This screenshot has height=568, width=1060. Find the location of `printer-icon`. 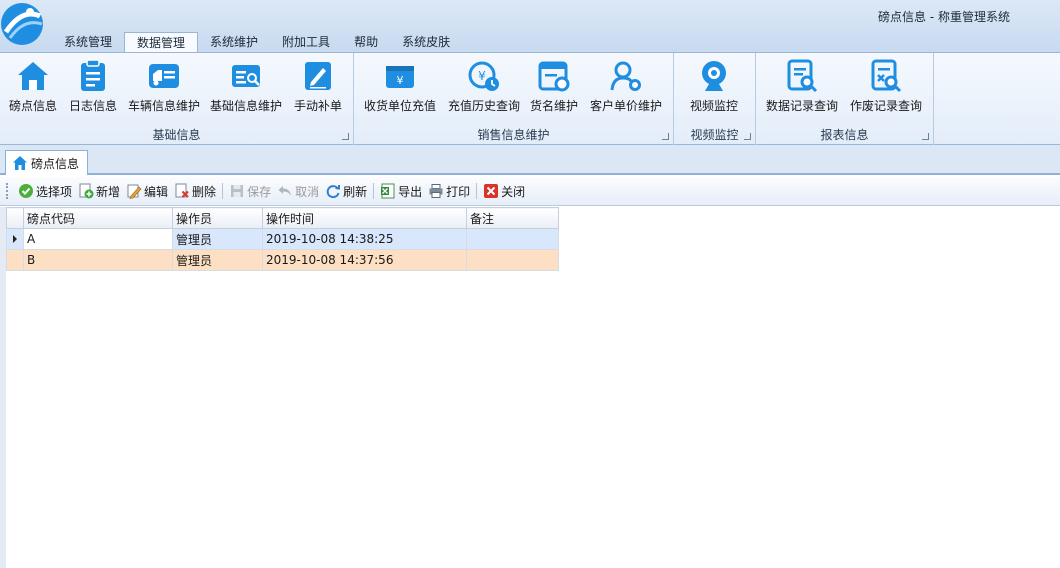

printer-icon is located at coordinates (436, 191).